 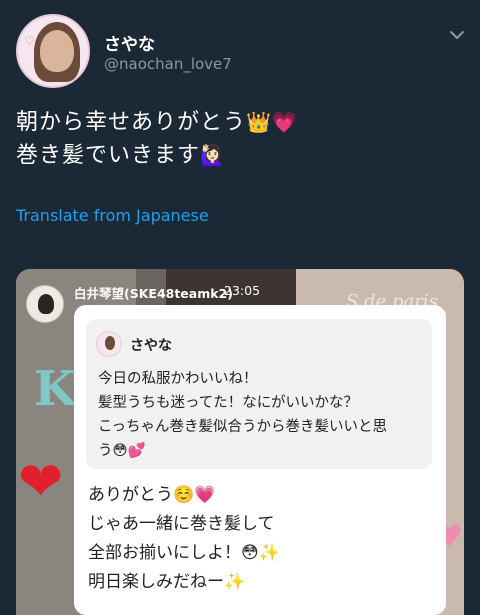 I want to click on tweet-line-2: 巻き髪でいきます🙋🏻‍♀️, so click(x=157, y=155).